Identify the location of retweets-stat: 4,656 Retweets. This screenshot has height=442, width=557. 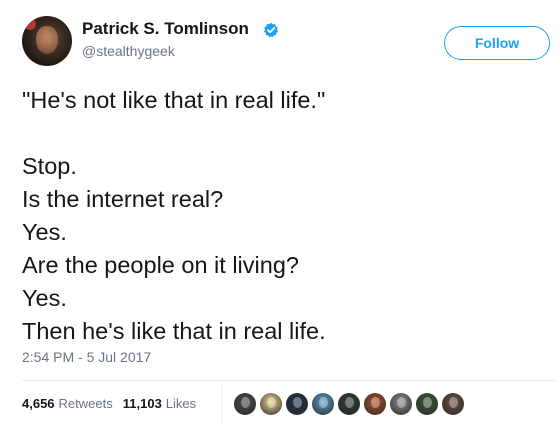
(67, 403).